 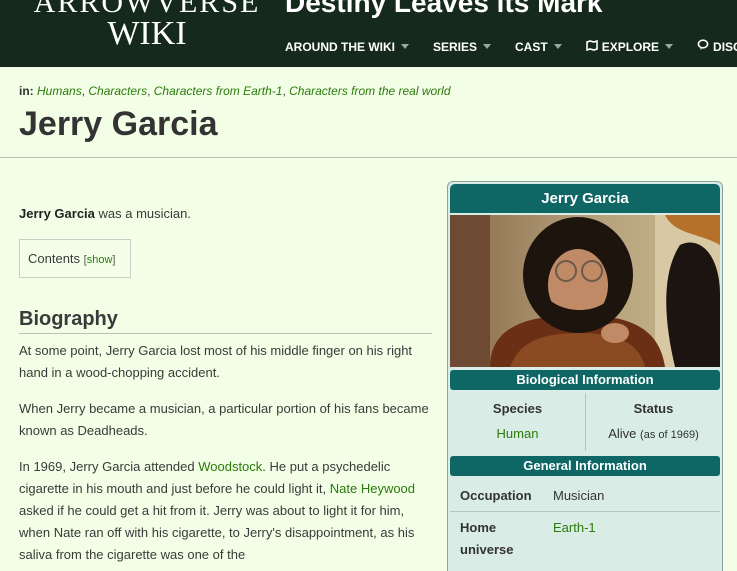 I want to click on intro-text: was a musician., so click(x=142, y=213).